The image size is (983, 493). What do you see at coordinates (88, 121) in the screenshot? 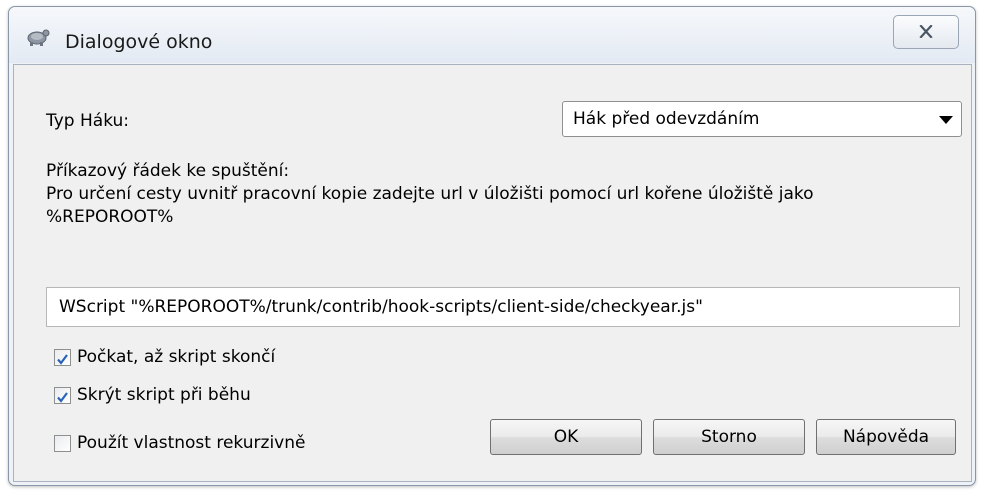
I see `hook-type-label: Typ Háku:` at bounding box center [88, 121].